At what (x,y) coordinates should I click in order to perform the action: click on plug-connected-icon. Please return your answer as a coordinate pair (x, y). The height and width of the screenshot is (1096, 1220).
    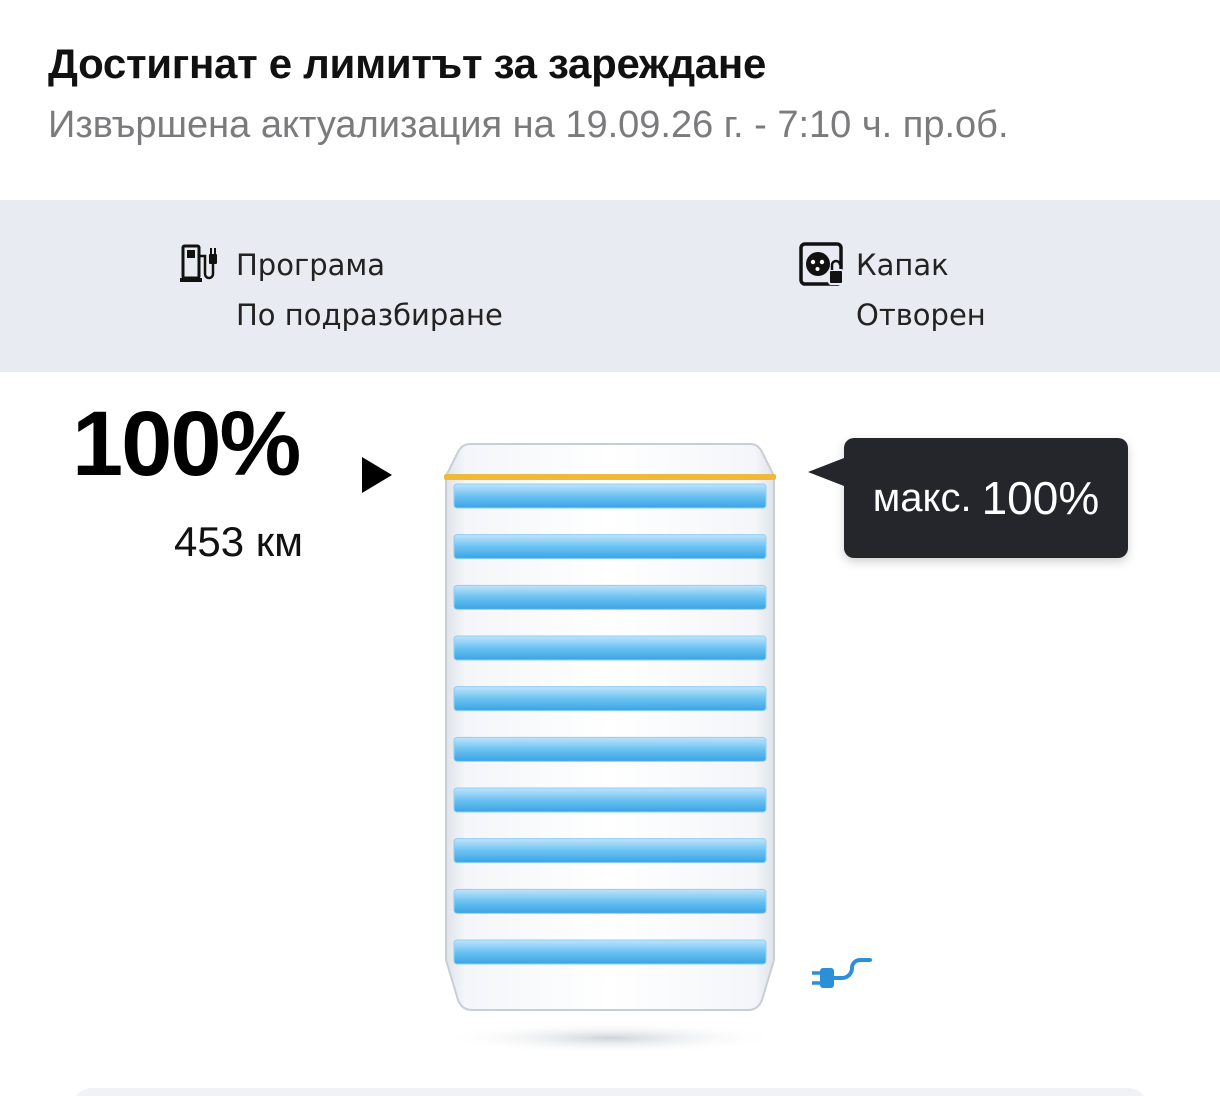
    Looking at the image, I should click on (842, 973).